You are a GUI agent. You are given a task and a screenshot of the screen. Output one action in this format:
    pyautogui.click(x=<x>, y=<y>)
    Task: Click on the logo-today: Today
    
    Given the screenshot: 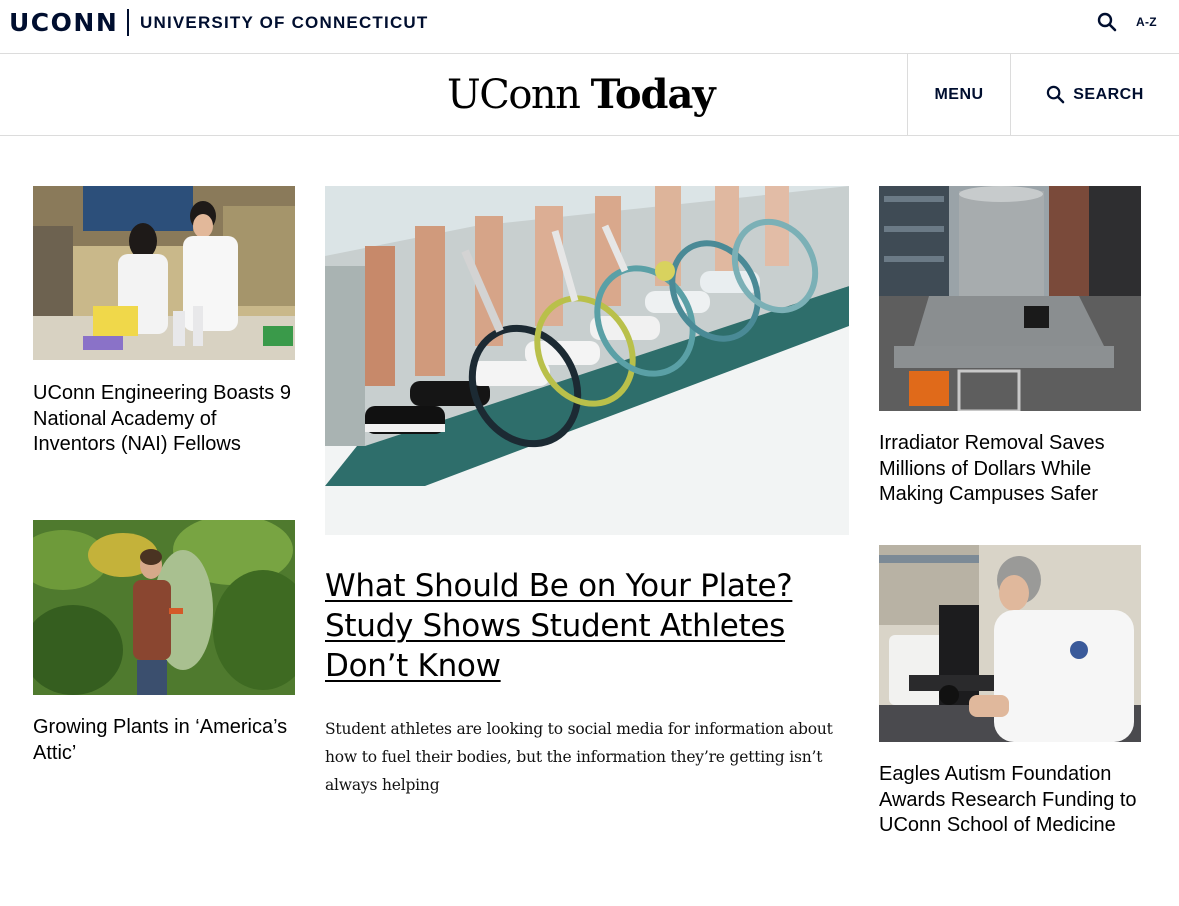 What is the action you would take?
    pyautogui.click(x=653, y=94)
    